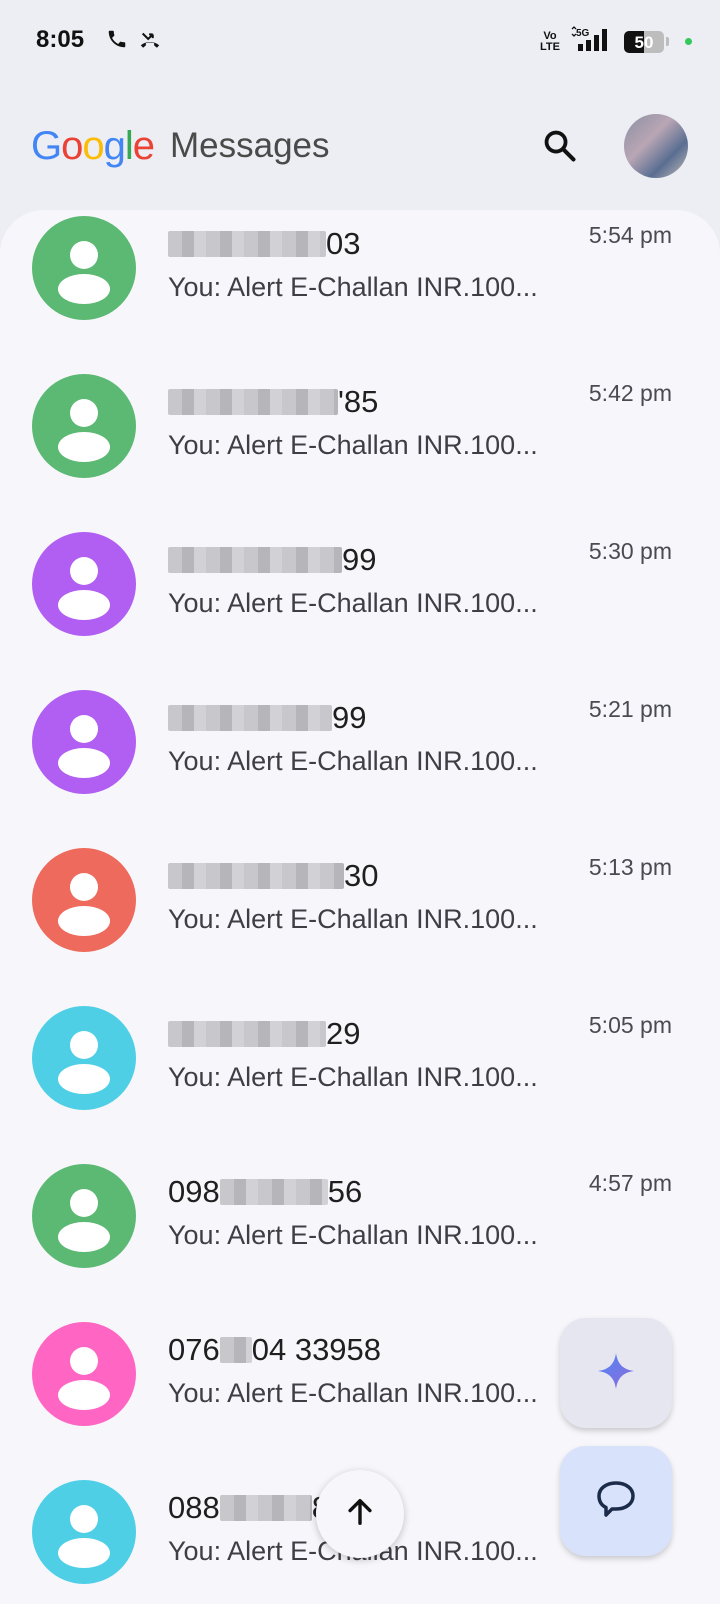 This screenshot has height=1604, width=720. What do you see at coordinates (265, 1191) in the screenshot?
I see `contact-name: 098 56` at bounding box center [265, 1191].